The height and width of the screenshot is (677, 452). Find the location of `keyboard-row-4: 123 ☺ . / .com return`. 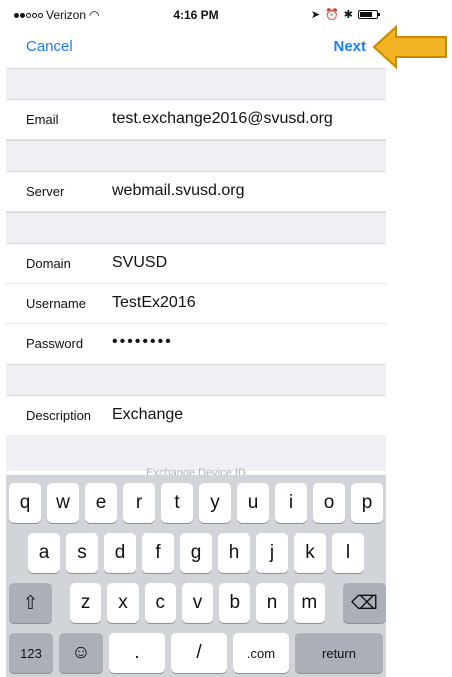

keyboard-row-4: 123 ☺ . / .com return is located at coordinates (196, 653).